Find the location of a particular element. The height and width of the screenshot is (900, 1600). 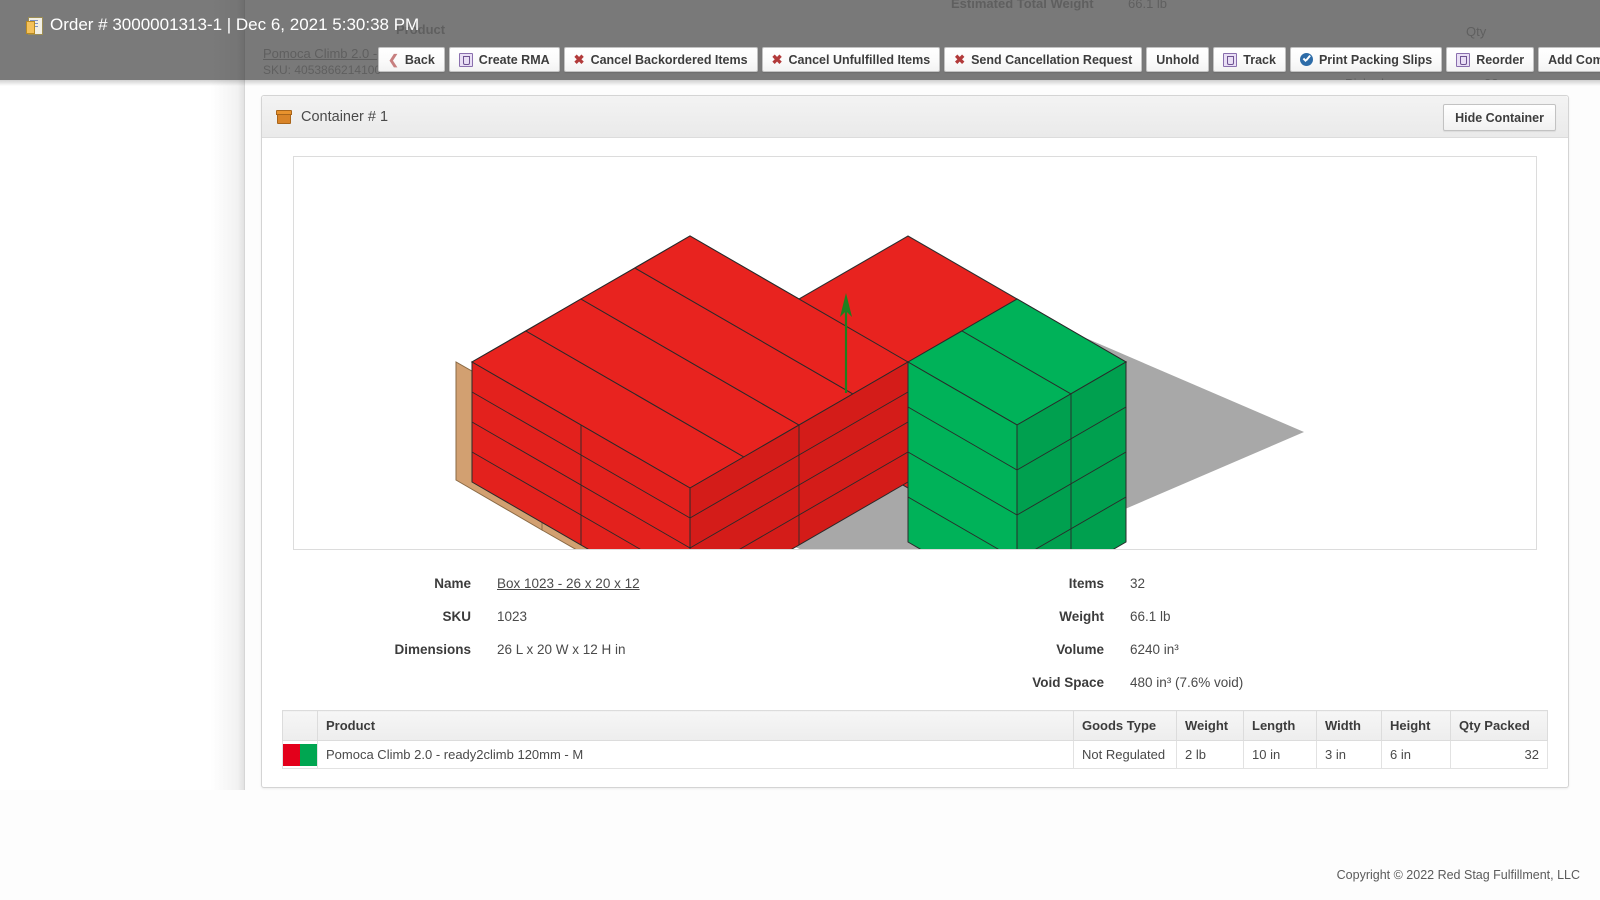

add-comment-button: Add Comment is located at coordinates (1569, 59).